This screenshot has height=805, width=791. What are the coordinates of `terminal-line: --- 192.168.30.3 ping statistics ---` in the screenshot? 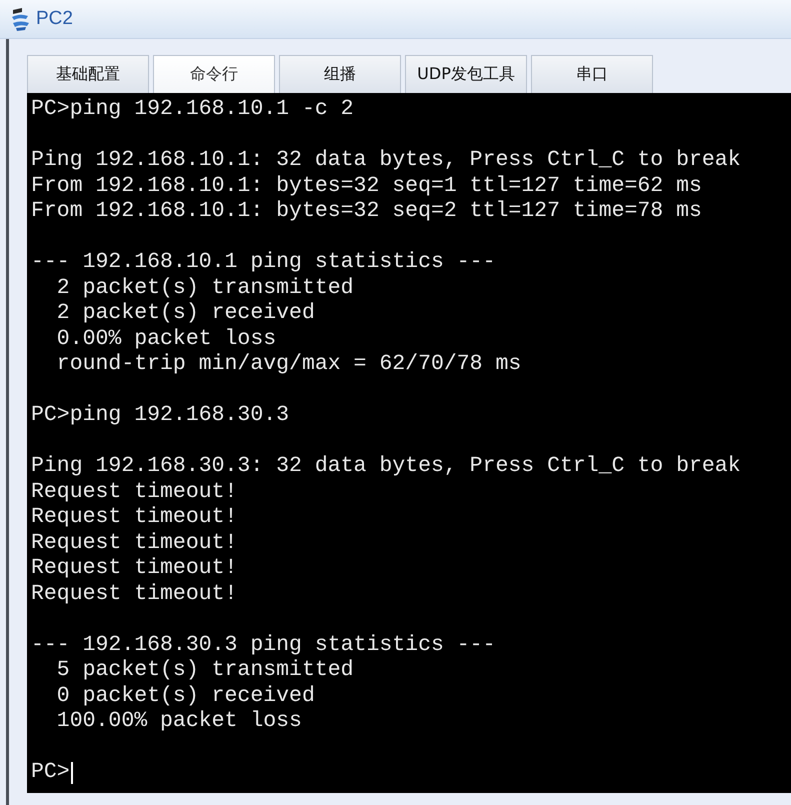 It's located at (263, 645).